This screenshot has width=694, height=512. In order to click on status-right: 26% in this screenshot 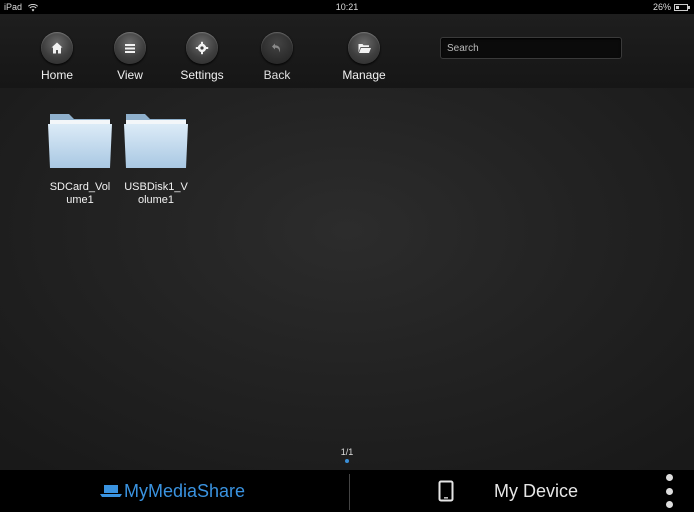, I will do `click(671, 7)`.